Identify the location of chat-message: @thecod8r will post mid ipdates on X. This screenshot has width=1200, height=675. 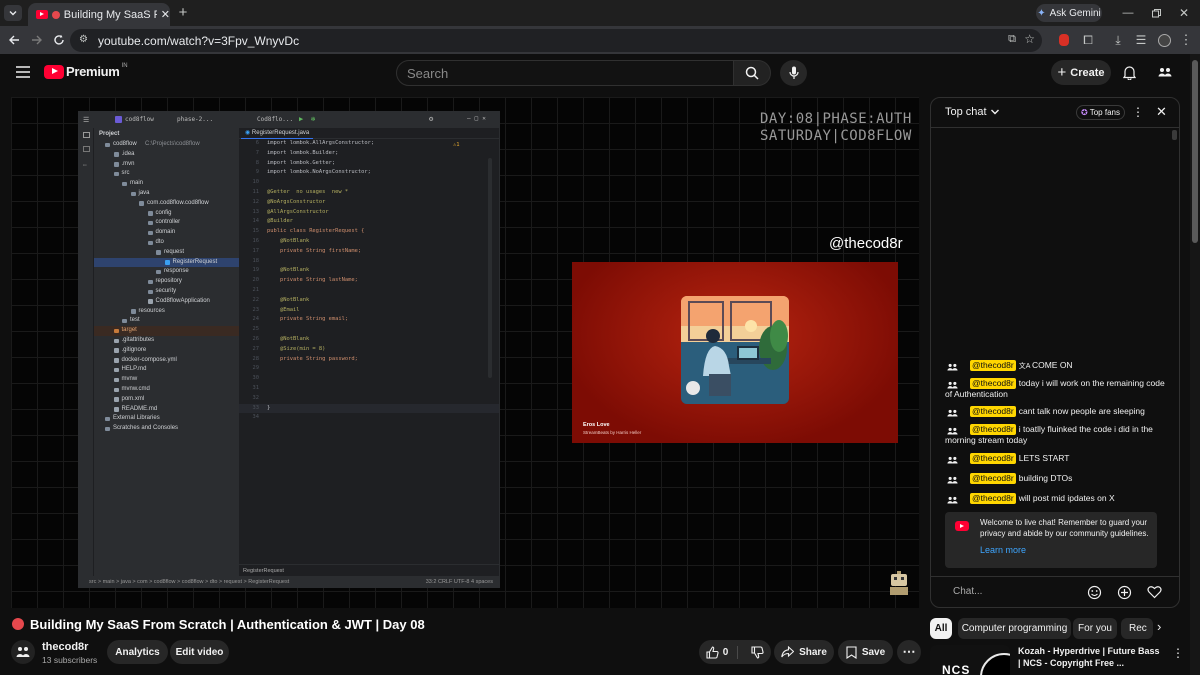
(1058, 498).